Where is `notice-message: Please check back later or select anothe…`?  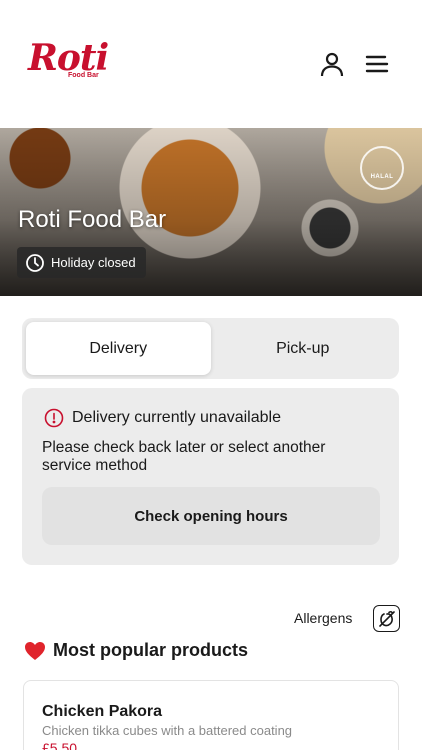 notice-message: Please check back later or select anothe… is located at coordinates (184, 456).